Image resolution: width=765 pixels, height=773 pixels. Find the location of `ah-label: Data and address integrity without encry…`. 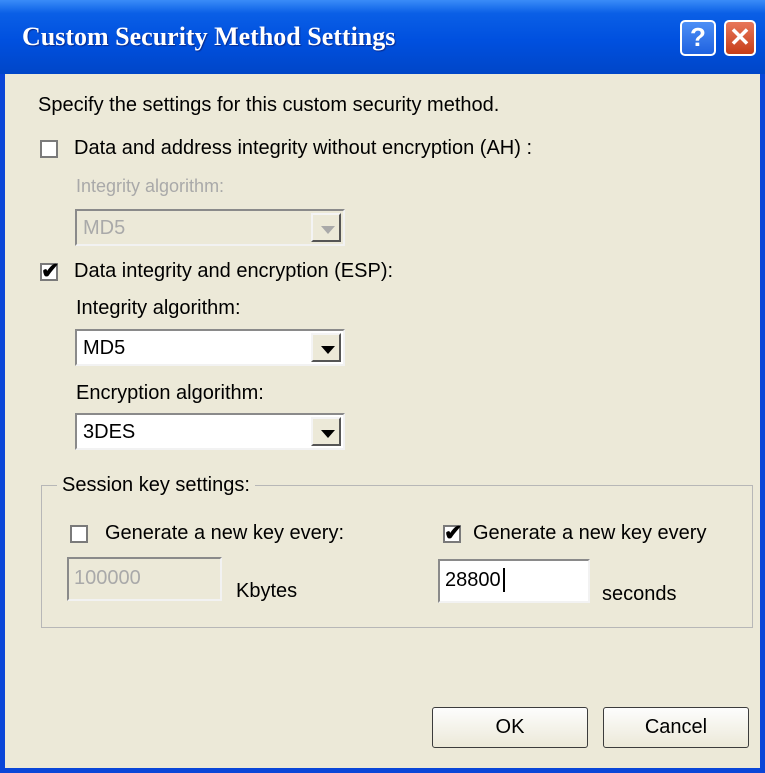

ah-label: Data and address integrity without encry… is located at coordinates (303, 148).